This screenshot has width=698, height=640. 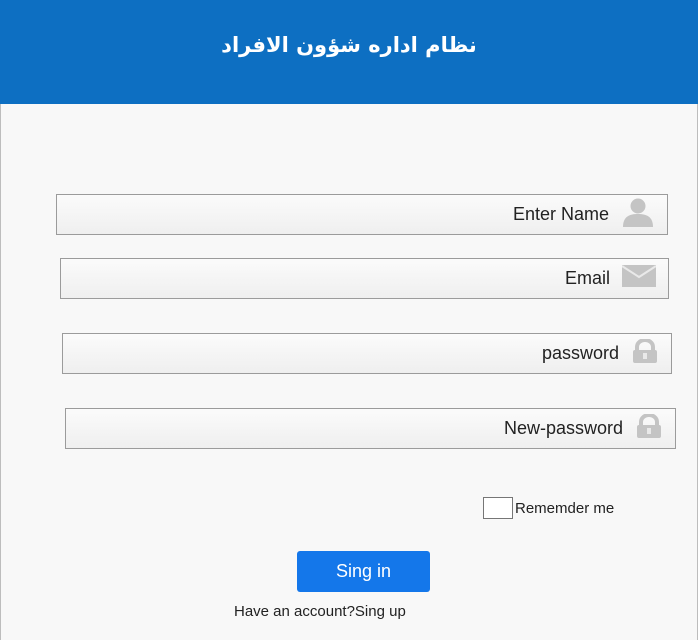 What do you see at coordinates (587, 278) in the screenshot?
I see `email-field-placeholder: Email` at bounding box center [587, 278].